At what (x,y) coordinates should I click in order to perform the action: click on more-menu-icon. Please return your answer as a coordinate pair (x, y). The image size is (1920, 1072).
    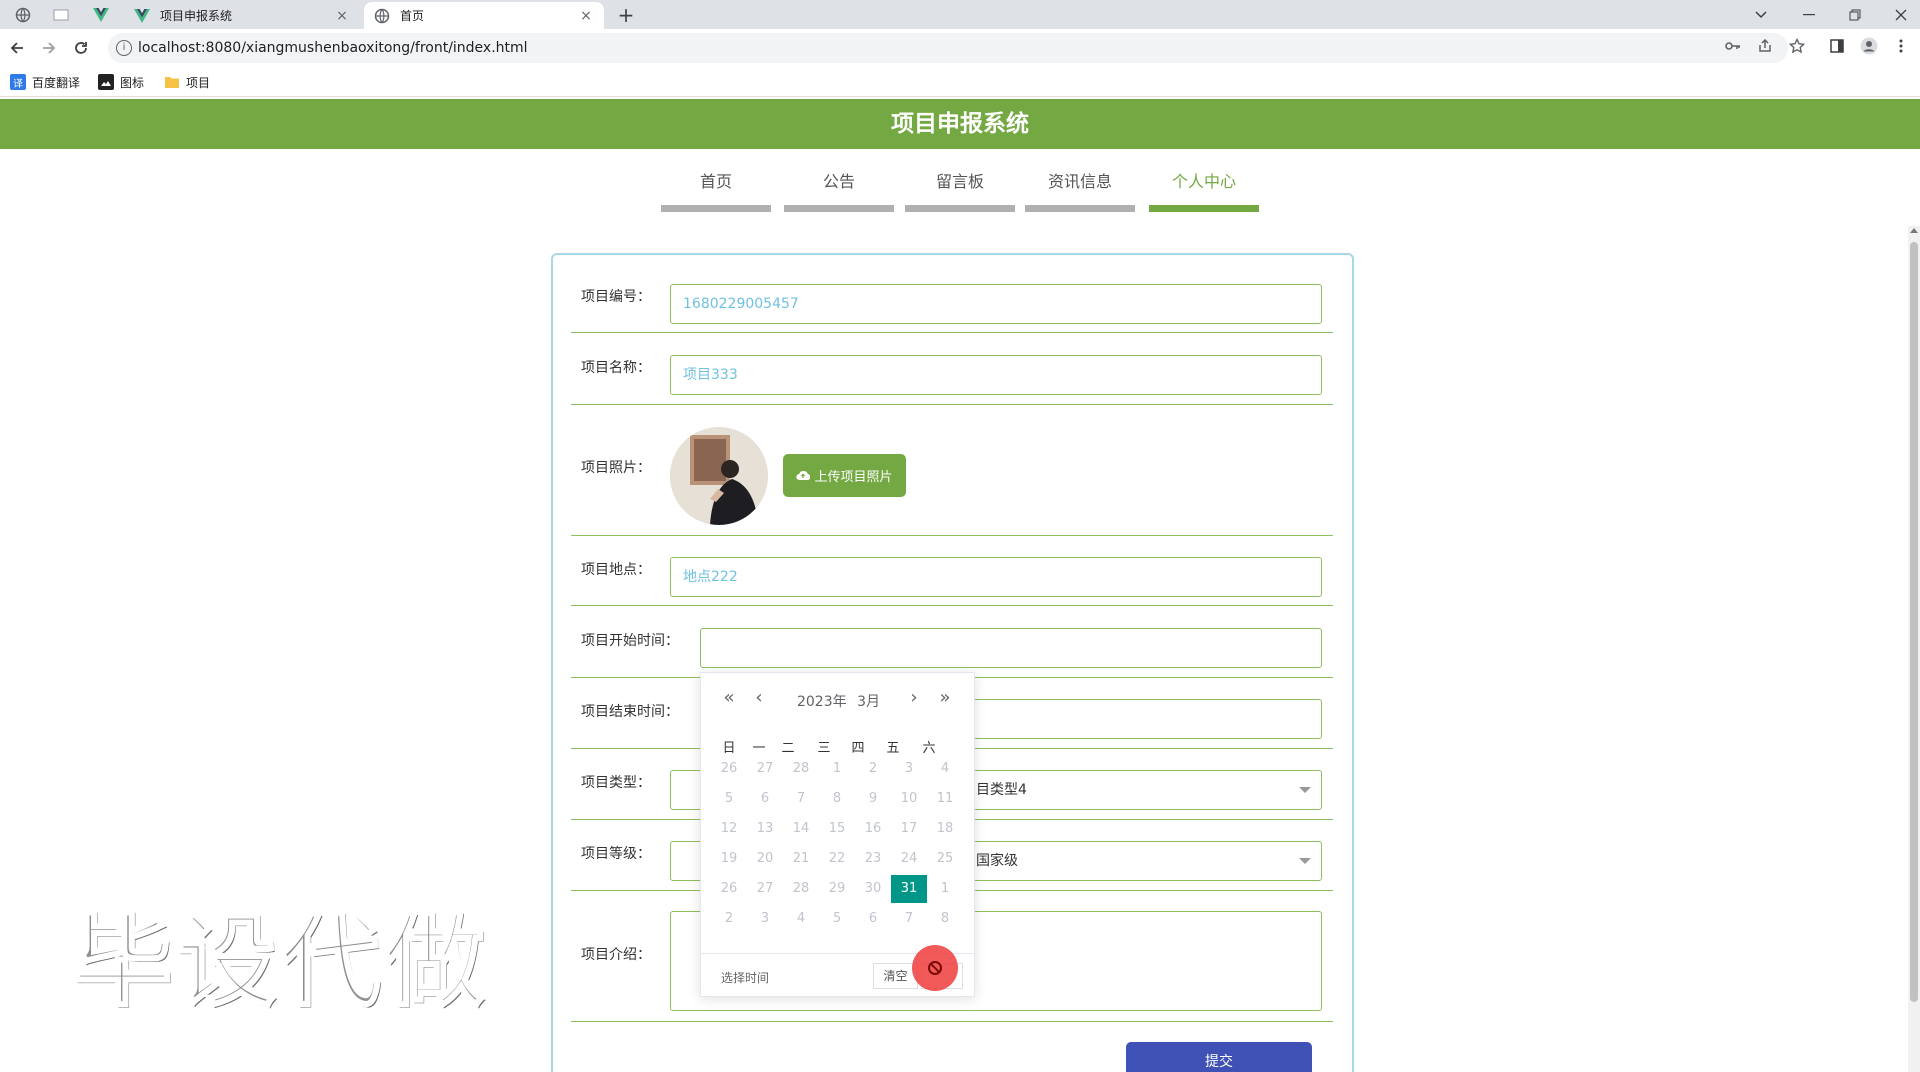
    Looking at the image, I should click on (1901, 46).